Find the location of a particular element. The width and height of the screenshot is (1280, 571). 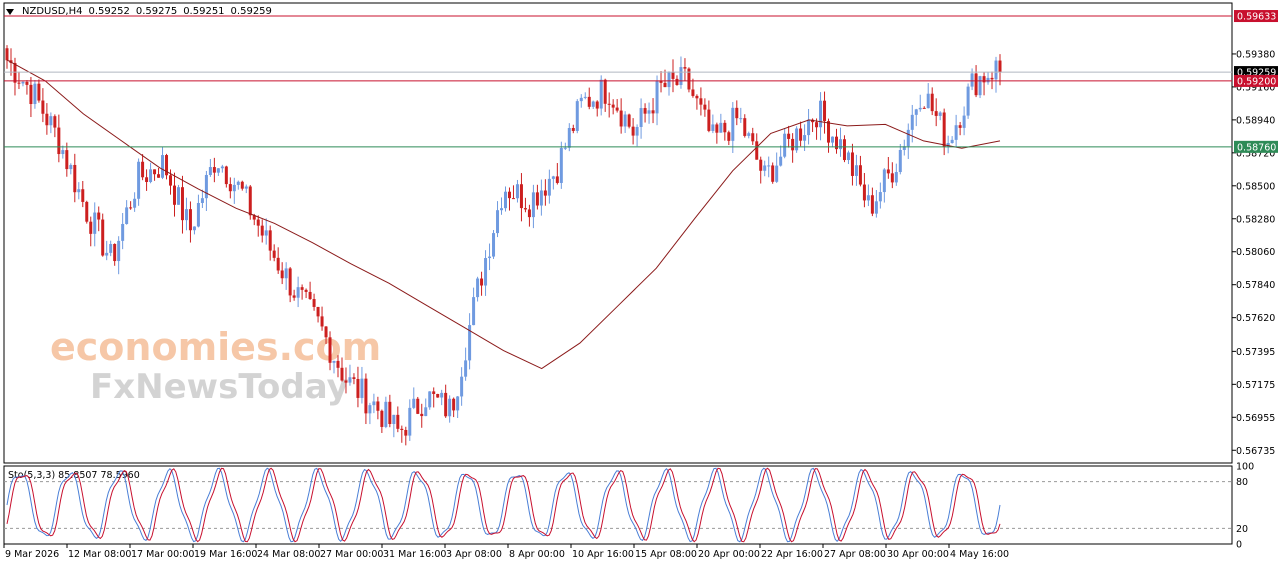

y-tick-label: 0.58060 is located at coordinates (1255, 252).